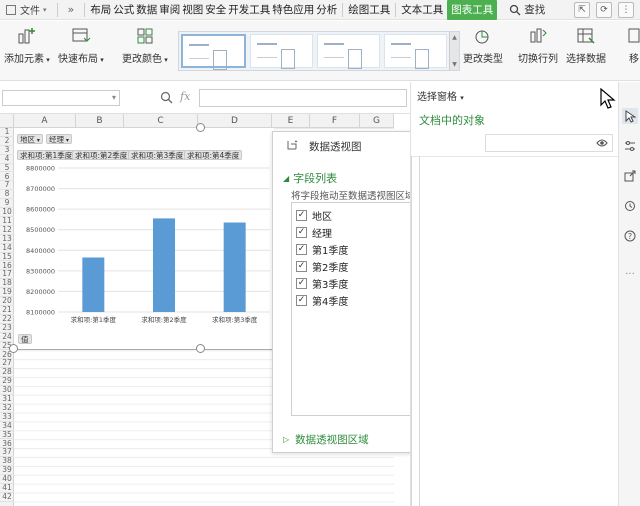 This screenshot has height=506, width=640. What do you see at coordinates (61, 98) in the screenshot?
I see `name-box: ▾` at bounding box center [61, 98].